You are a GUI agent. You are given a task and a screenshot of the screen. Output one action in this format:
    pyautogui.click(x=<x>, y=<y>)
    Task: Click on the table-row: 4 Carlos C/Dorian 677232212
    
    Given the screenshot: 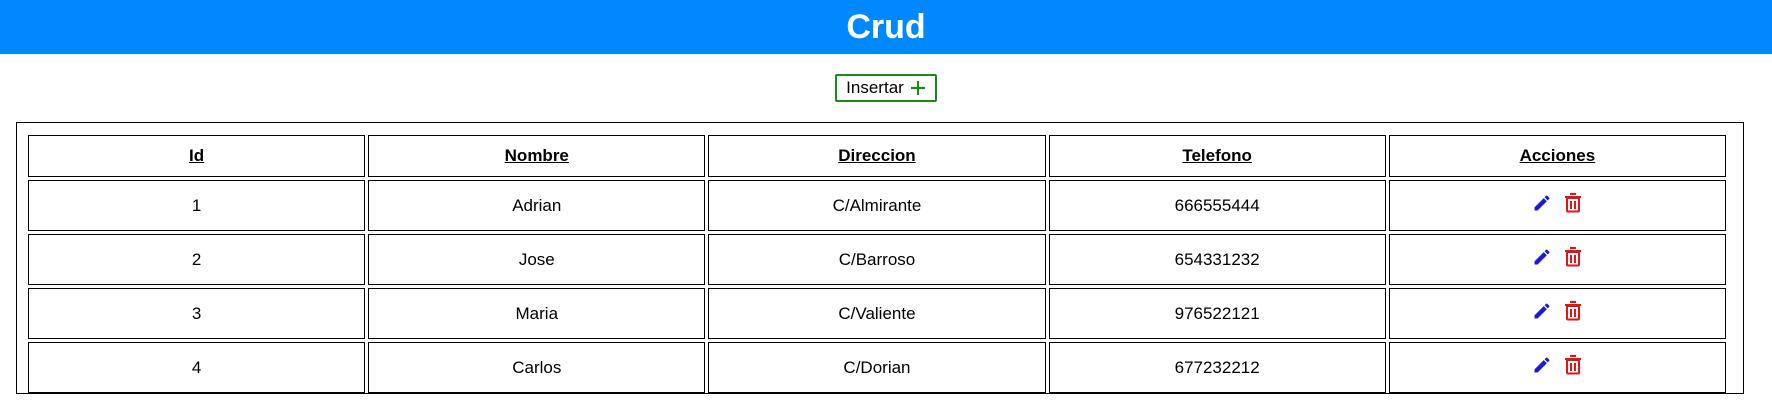 What is the action you would take?
    pyautogui.click(x=877, y=367)
    